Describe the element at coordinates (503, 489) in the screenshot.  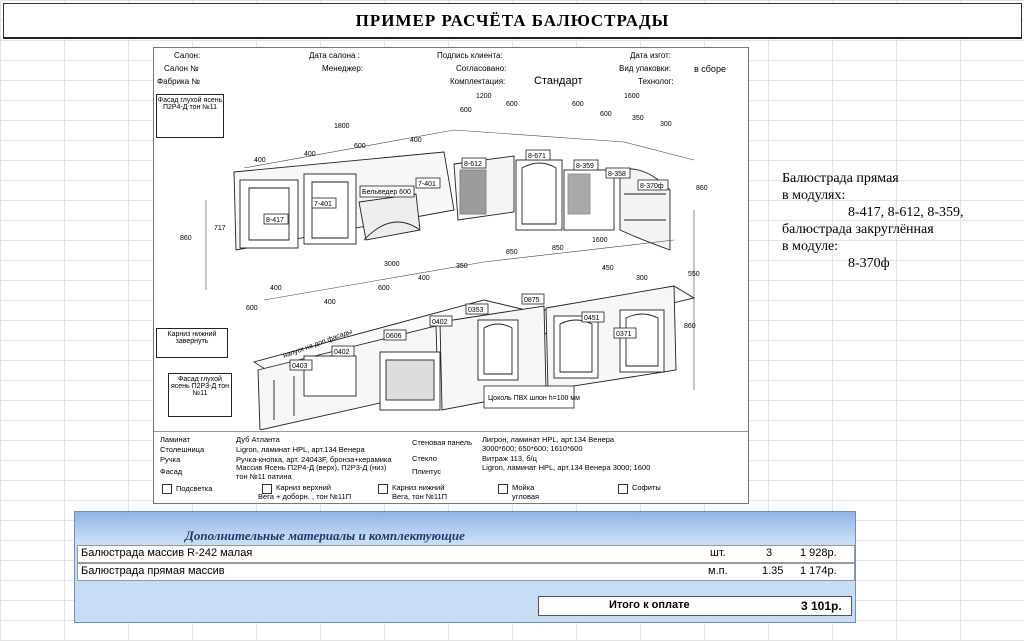
I see `sink-checkbox` at that location.